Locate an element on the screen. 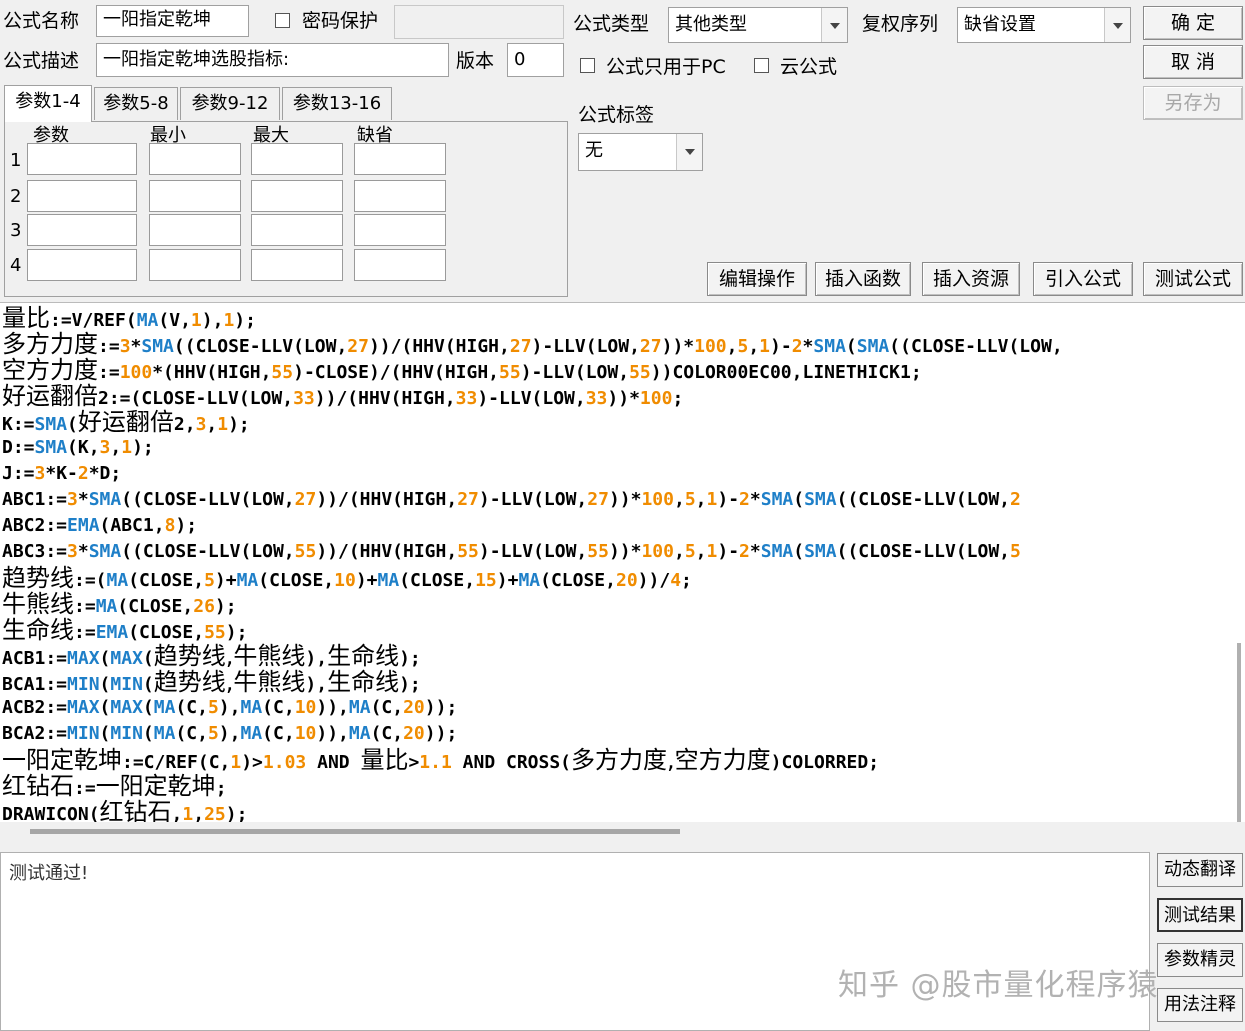 This screenshot has width=1245, height=1031. code-token: EMA is located at coordinates (83, 525).